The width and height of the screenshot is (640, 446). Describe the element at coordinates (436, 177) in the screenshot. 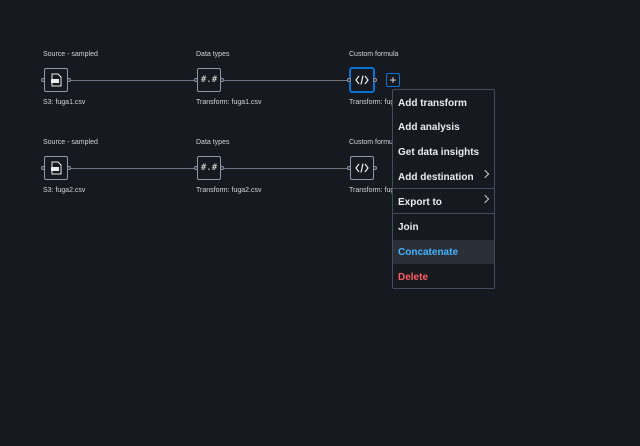

I see `menu-item-label: Add destination` at that location.